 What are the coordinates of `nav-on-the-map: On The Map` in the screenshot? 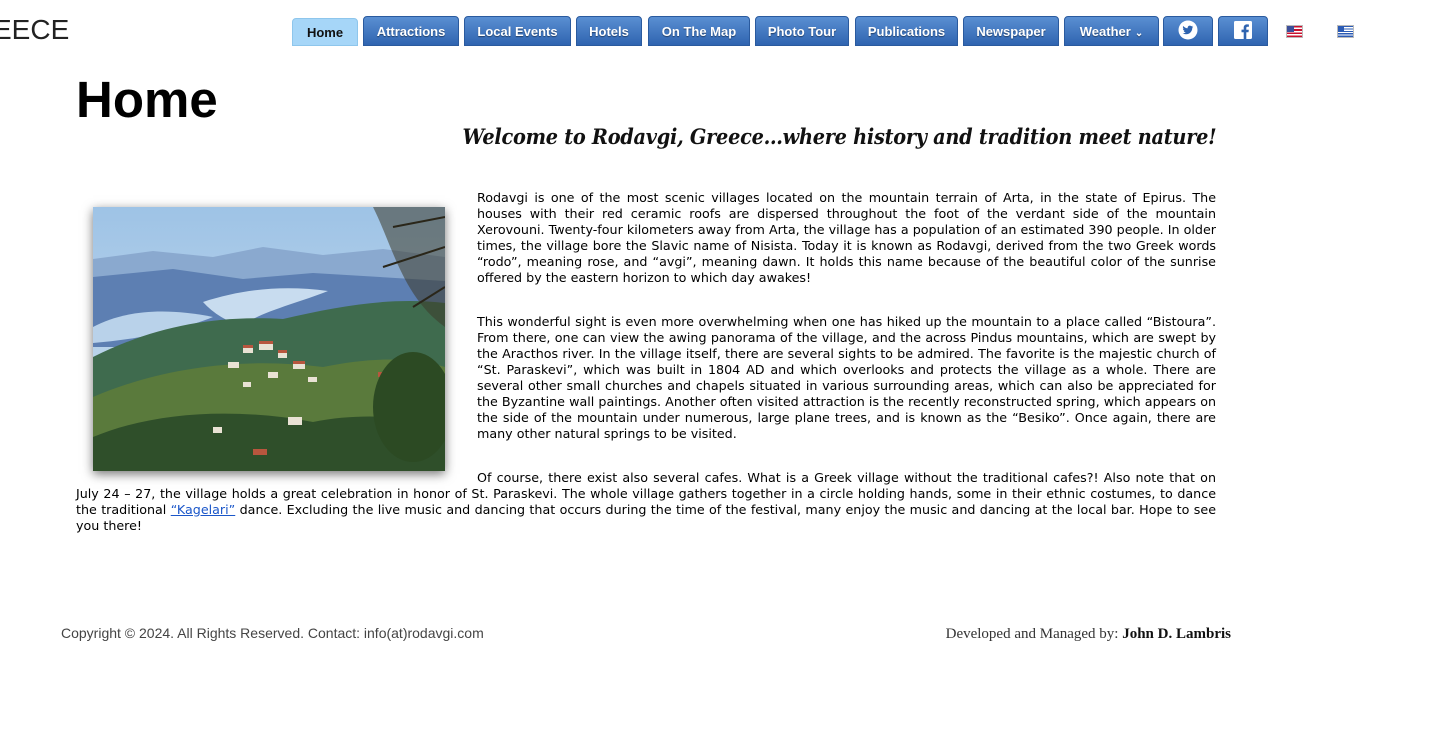 It's located at (699, 31).